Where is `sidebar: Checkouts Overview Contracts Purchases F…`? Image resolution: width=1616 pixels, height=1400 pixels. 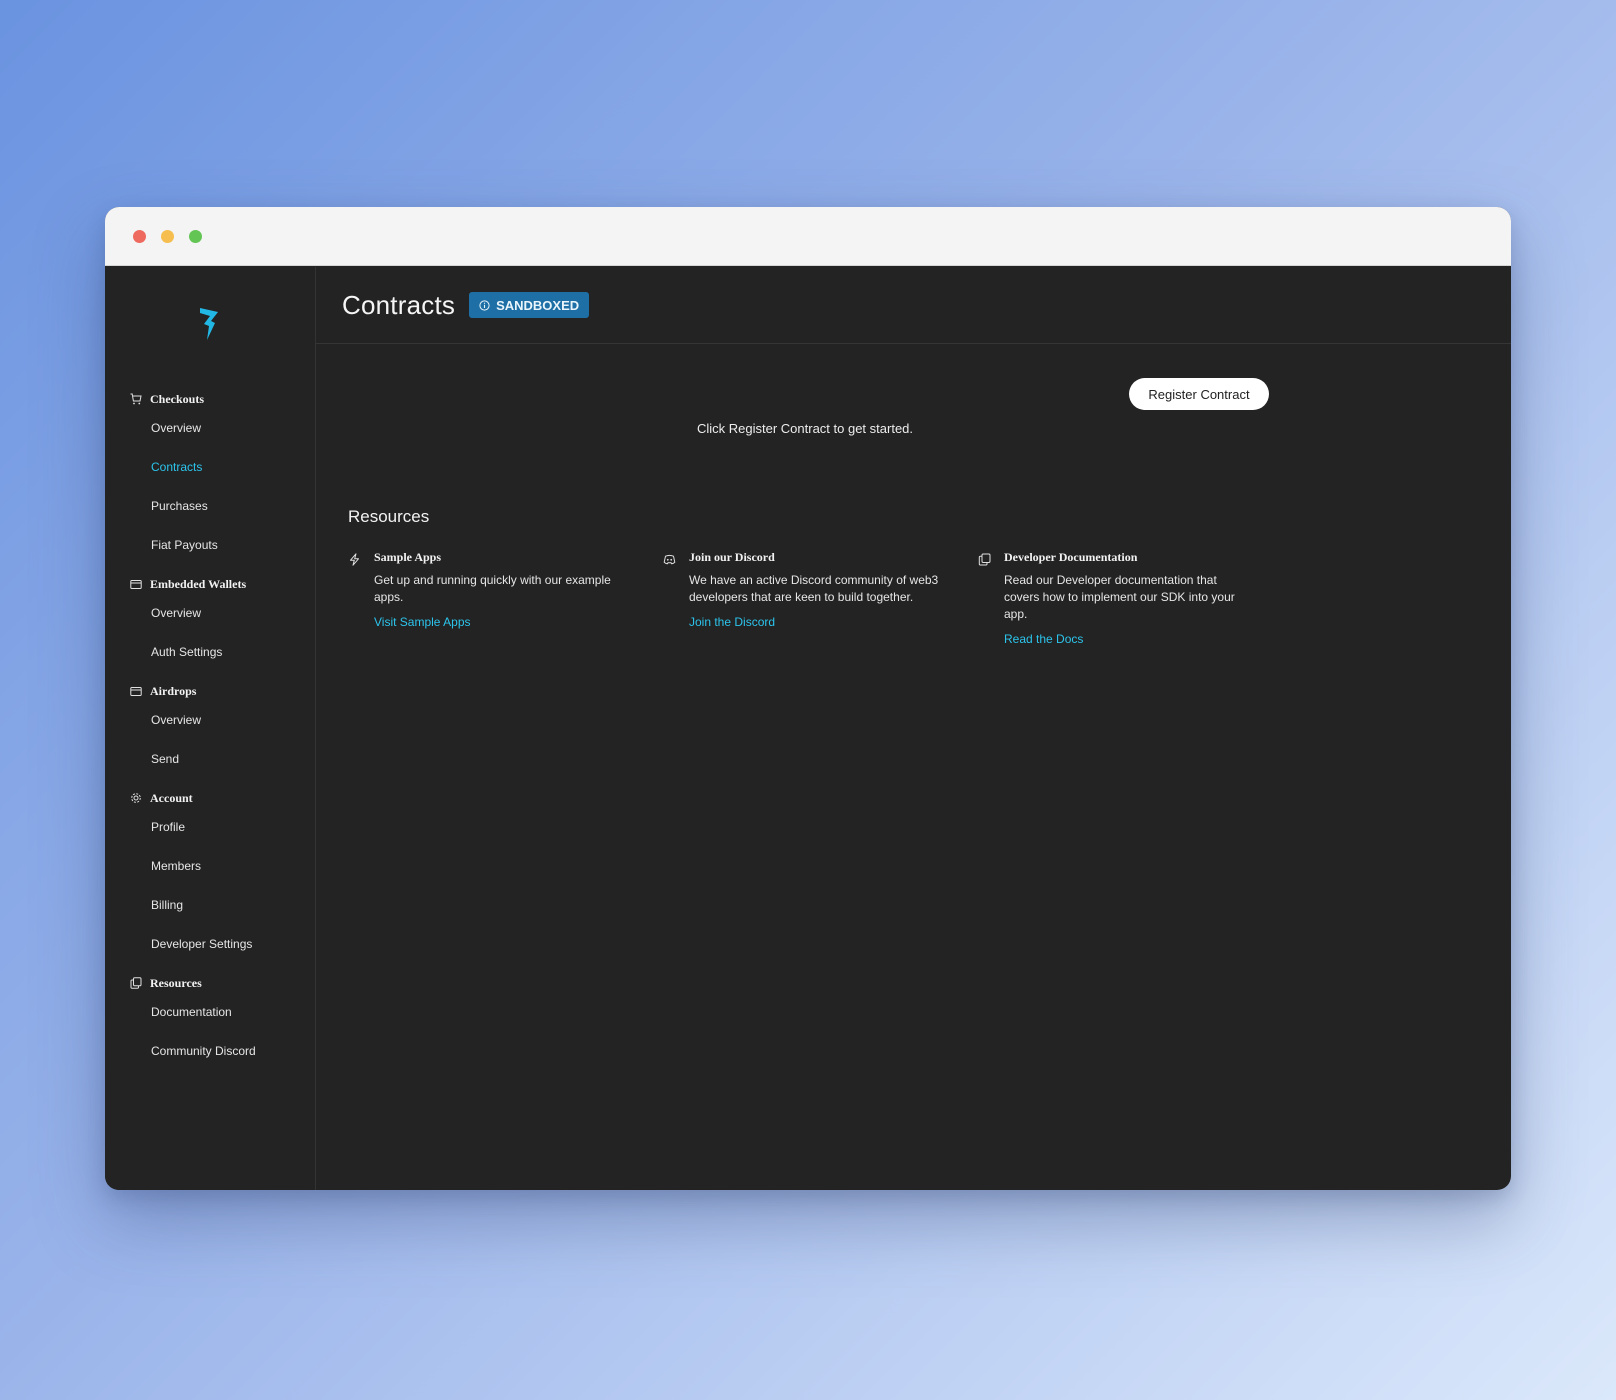 sidebar: Checkouts Overview Contracts Purchases F… is located at coordinates (210, 728).